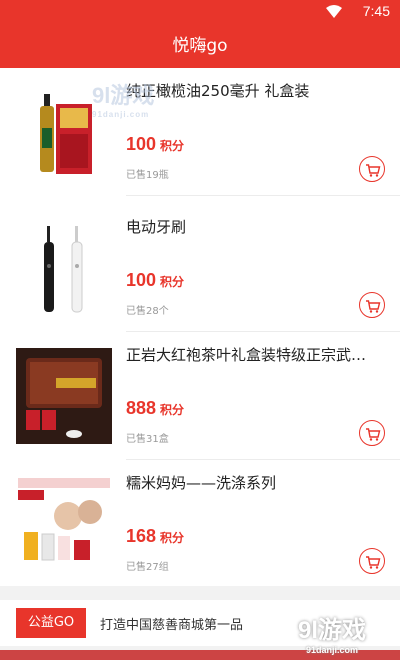  I want to click on sold-count: 已售19瓶, so click(147, 175).